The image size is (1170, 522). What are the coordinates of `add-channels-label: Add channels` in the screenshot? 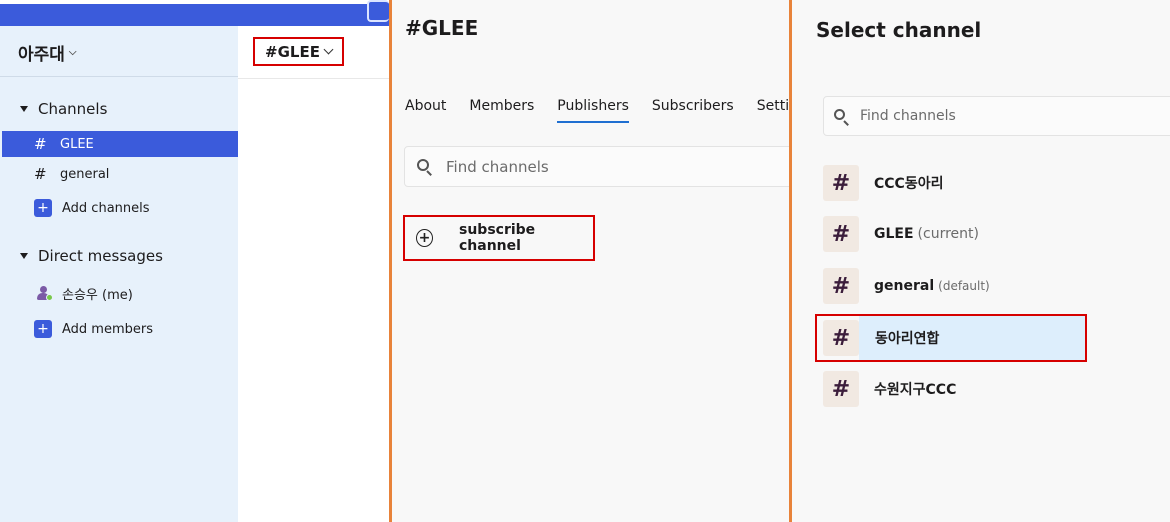 It's located at (106, 208).